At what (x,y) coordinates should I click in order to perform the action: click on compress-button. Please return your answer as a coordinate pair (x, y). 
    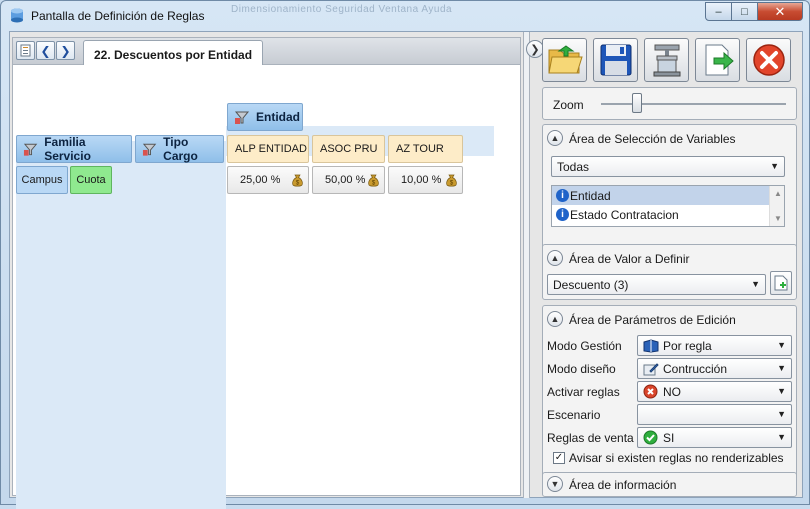
    Looking at the image, I should click on (666, 60).